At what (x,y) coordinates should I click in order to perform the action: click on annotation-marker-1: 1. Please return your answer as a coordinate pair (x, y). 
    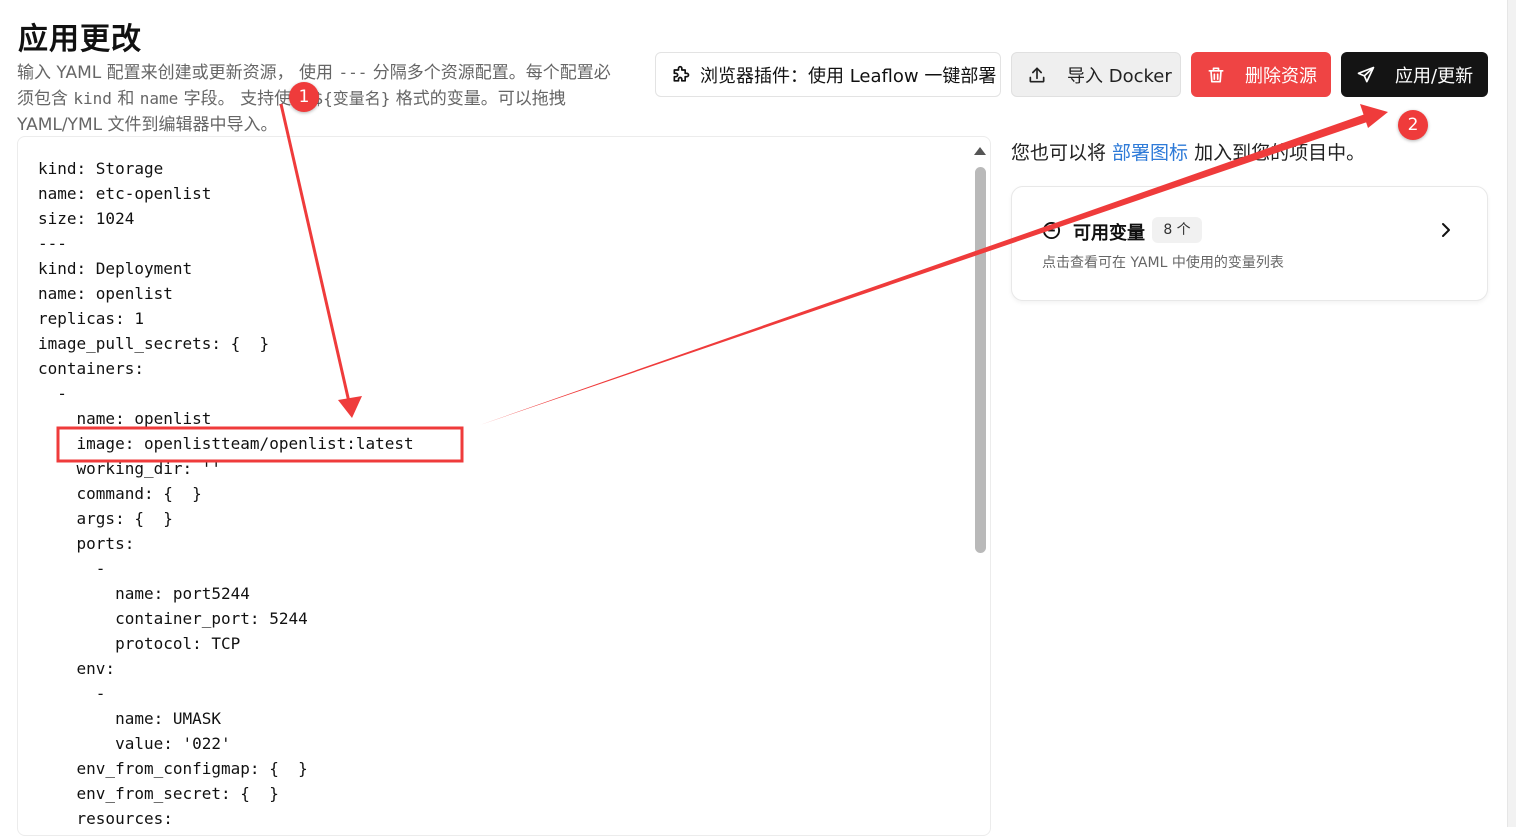
    Looking at the image, I should click on (304, 97).